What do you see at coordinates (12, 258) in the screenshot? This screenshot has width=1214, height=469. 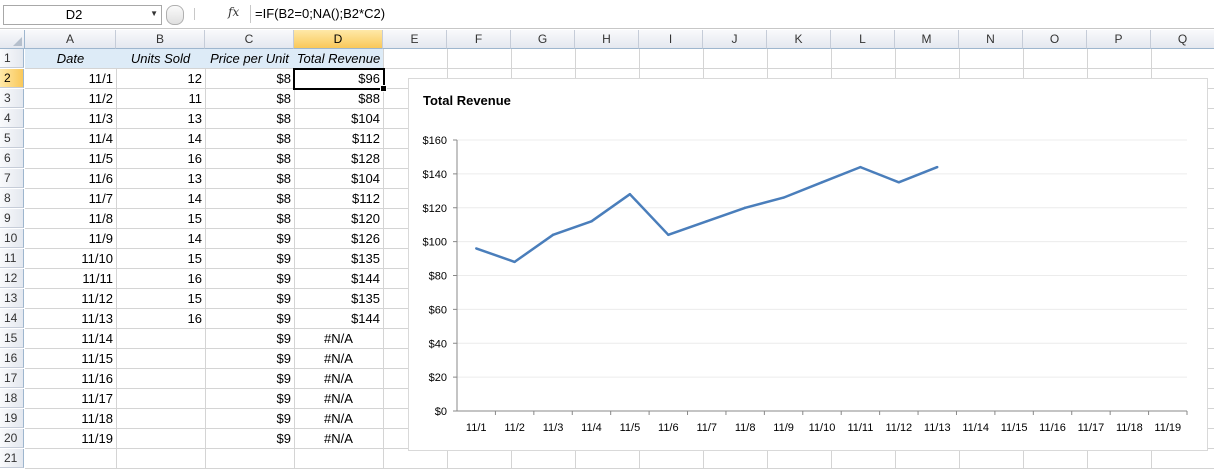 I see `row-header-11: 11` at bounding box center [12, 258].